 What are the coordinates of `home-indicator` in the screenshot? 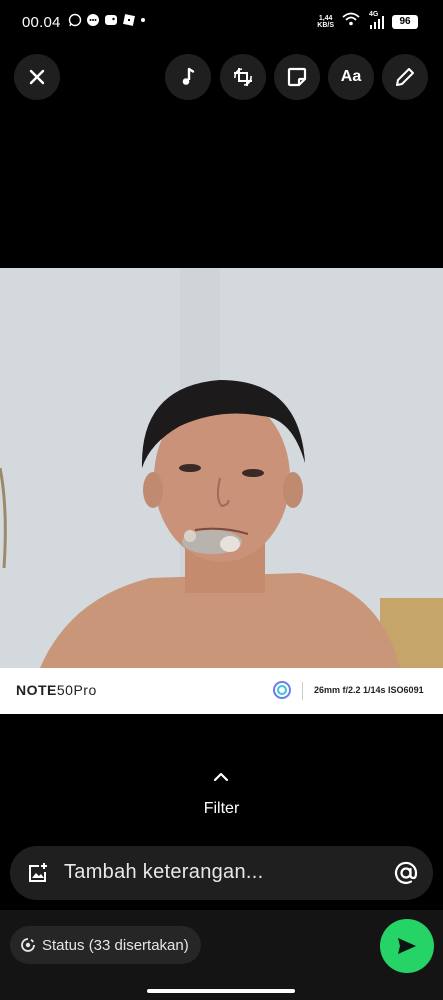 It's located at (221, 991).